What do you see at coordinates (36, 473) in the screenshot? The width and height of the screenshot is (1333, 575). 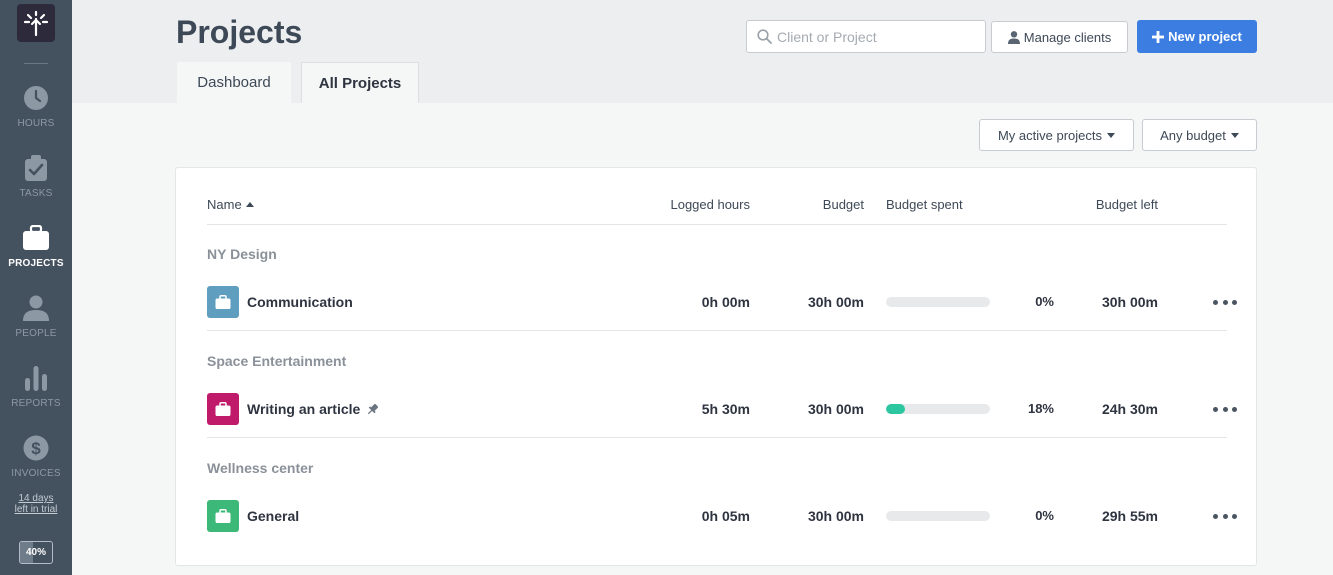 I see `sidebar-item-label: INVOICES` at bounding box center [36, 473].